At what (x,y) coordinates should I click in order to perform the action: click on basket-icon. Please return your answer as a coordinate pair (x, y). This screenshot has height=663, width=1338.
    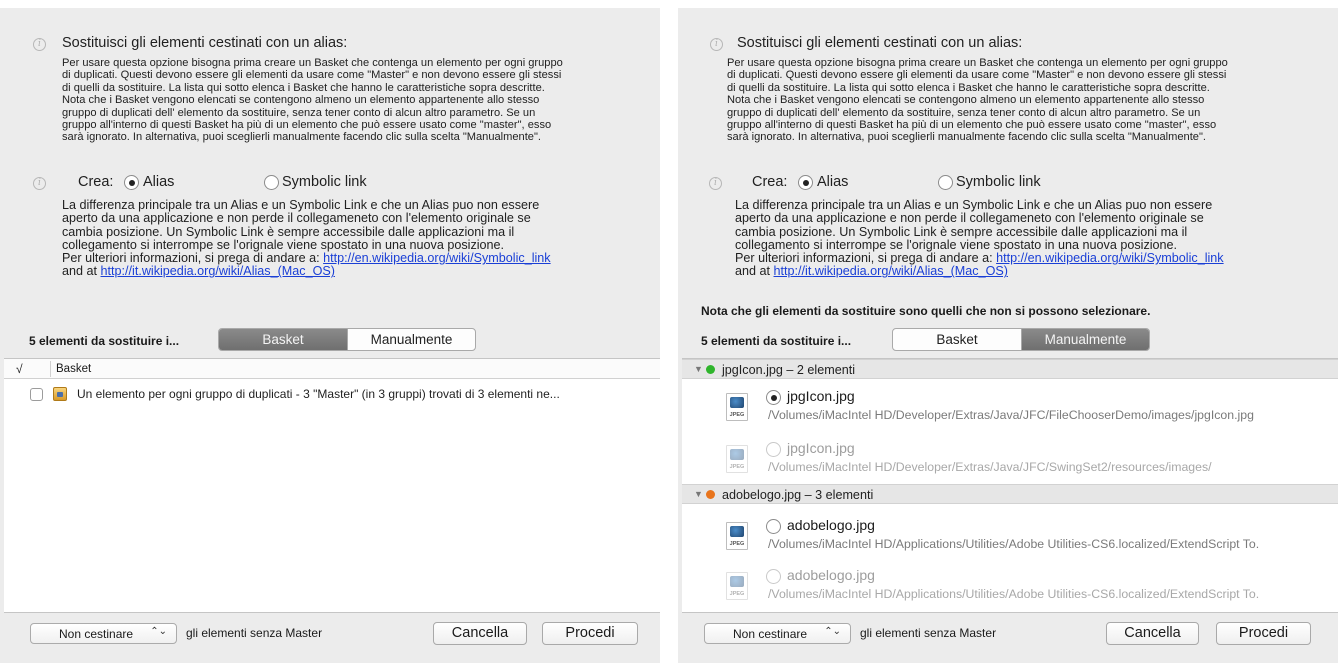
    Looking at the image, I should click on (60, 394).